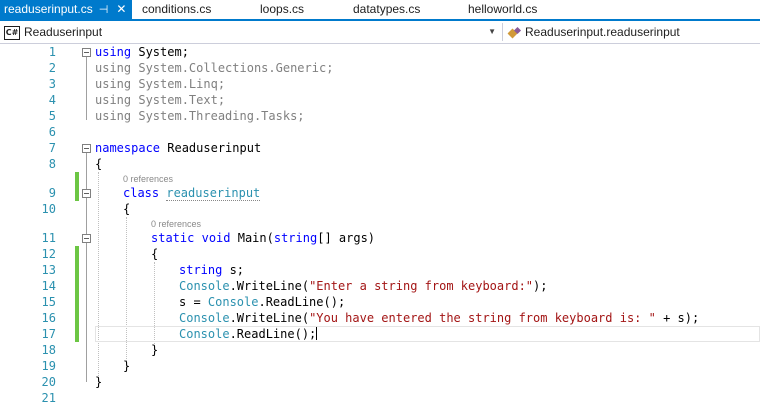 The width and height of the screenshot is (760, 410). Describe the element at coordinates (48, 286) in the screenshot. I see `line-number: 14` at that location.